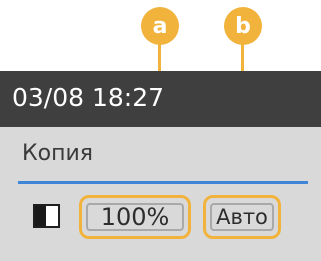  What do you see at coordinates (163, 182) in the screenshot?
I see `title-divider` at bounding box center [163, 182].